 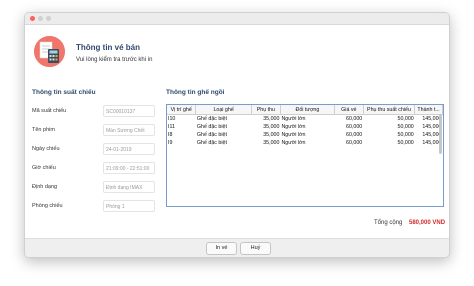 I want to click on column-header-show-surcharge: Phụ thu suất chiếu, so click(x=389, y=110).